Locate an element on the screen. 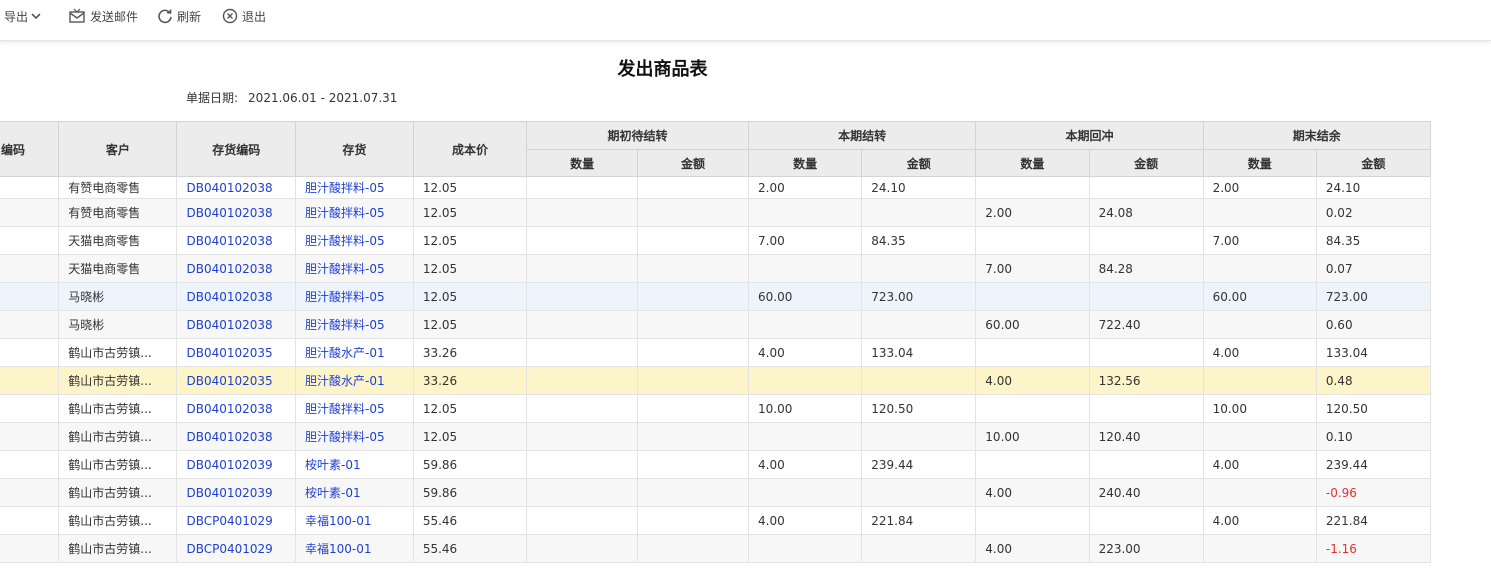 The width and height of the screenshot is (1491, 574). cell-transfer-amount: 239.44 is located at coordinates (919, 464).